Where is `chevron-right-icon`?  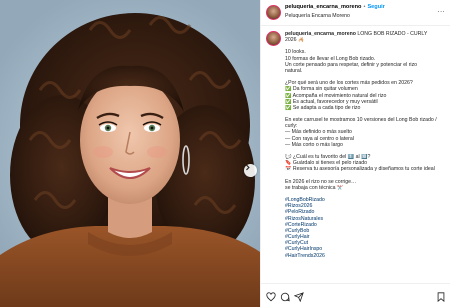 chevron-right-icon is located at coordinates (248, 167).